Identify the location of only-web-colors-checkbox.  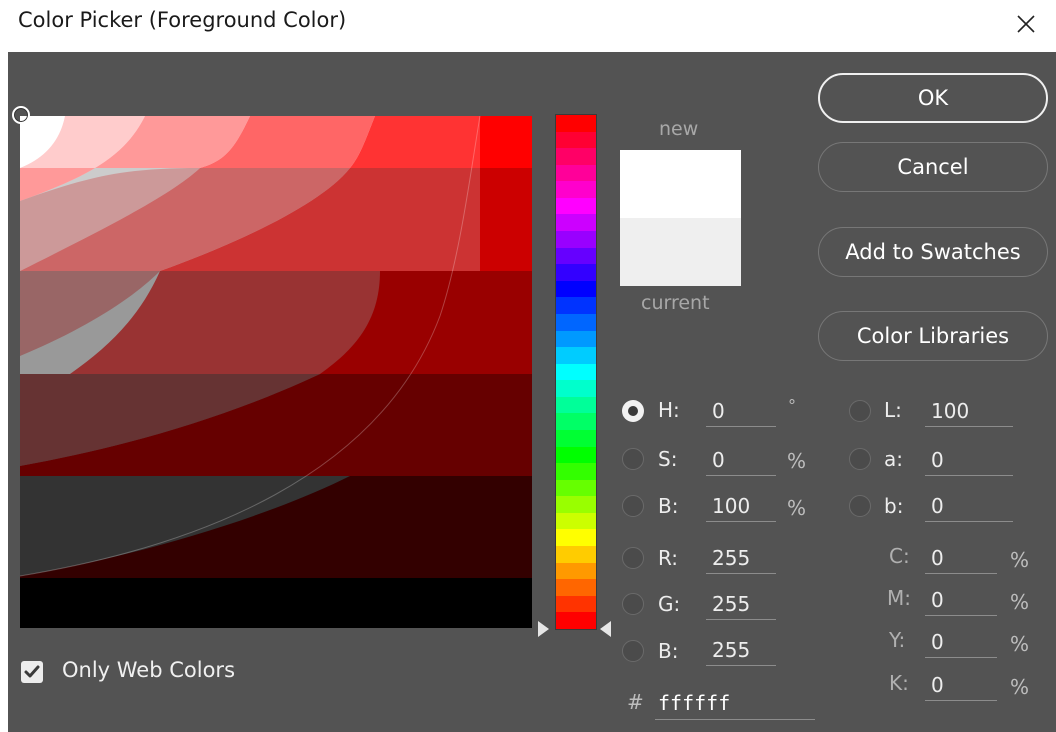
(32, 672).